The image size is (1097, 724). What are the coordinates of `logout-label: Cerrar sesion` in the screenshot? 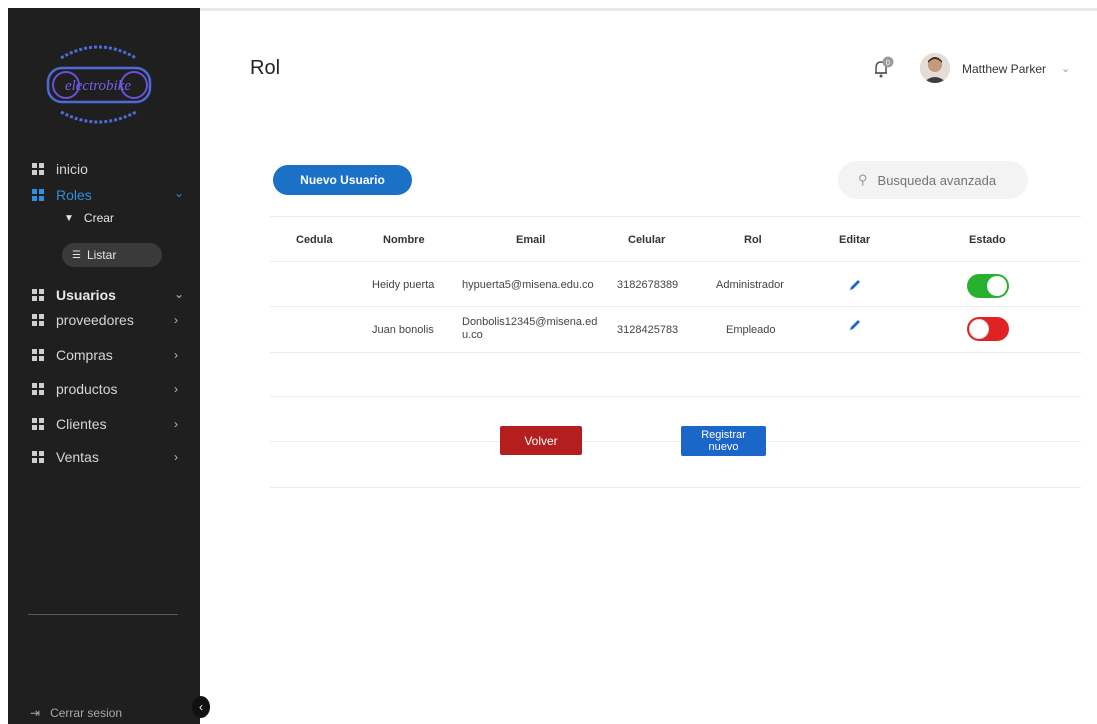 It's located at (86, 713).